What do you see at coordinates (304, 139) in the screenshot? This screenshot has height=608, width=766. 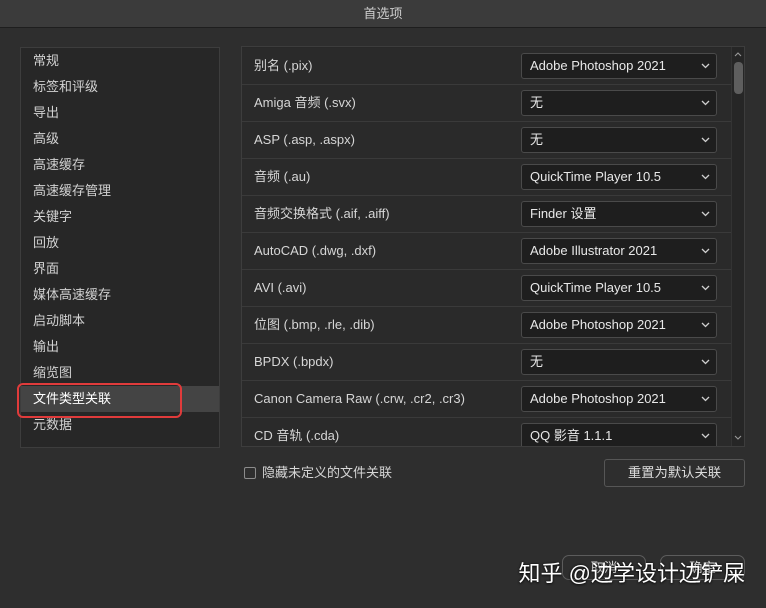 I see `file-type-label: ASP (.asp, .aspx)` at bounding box center [304, 139].